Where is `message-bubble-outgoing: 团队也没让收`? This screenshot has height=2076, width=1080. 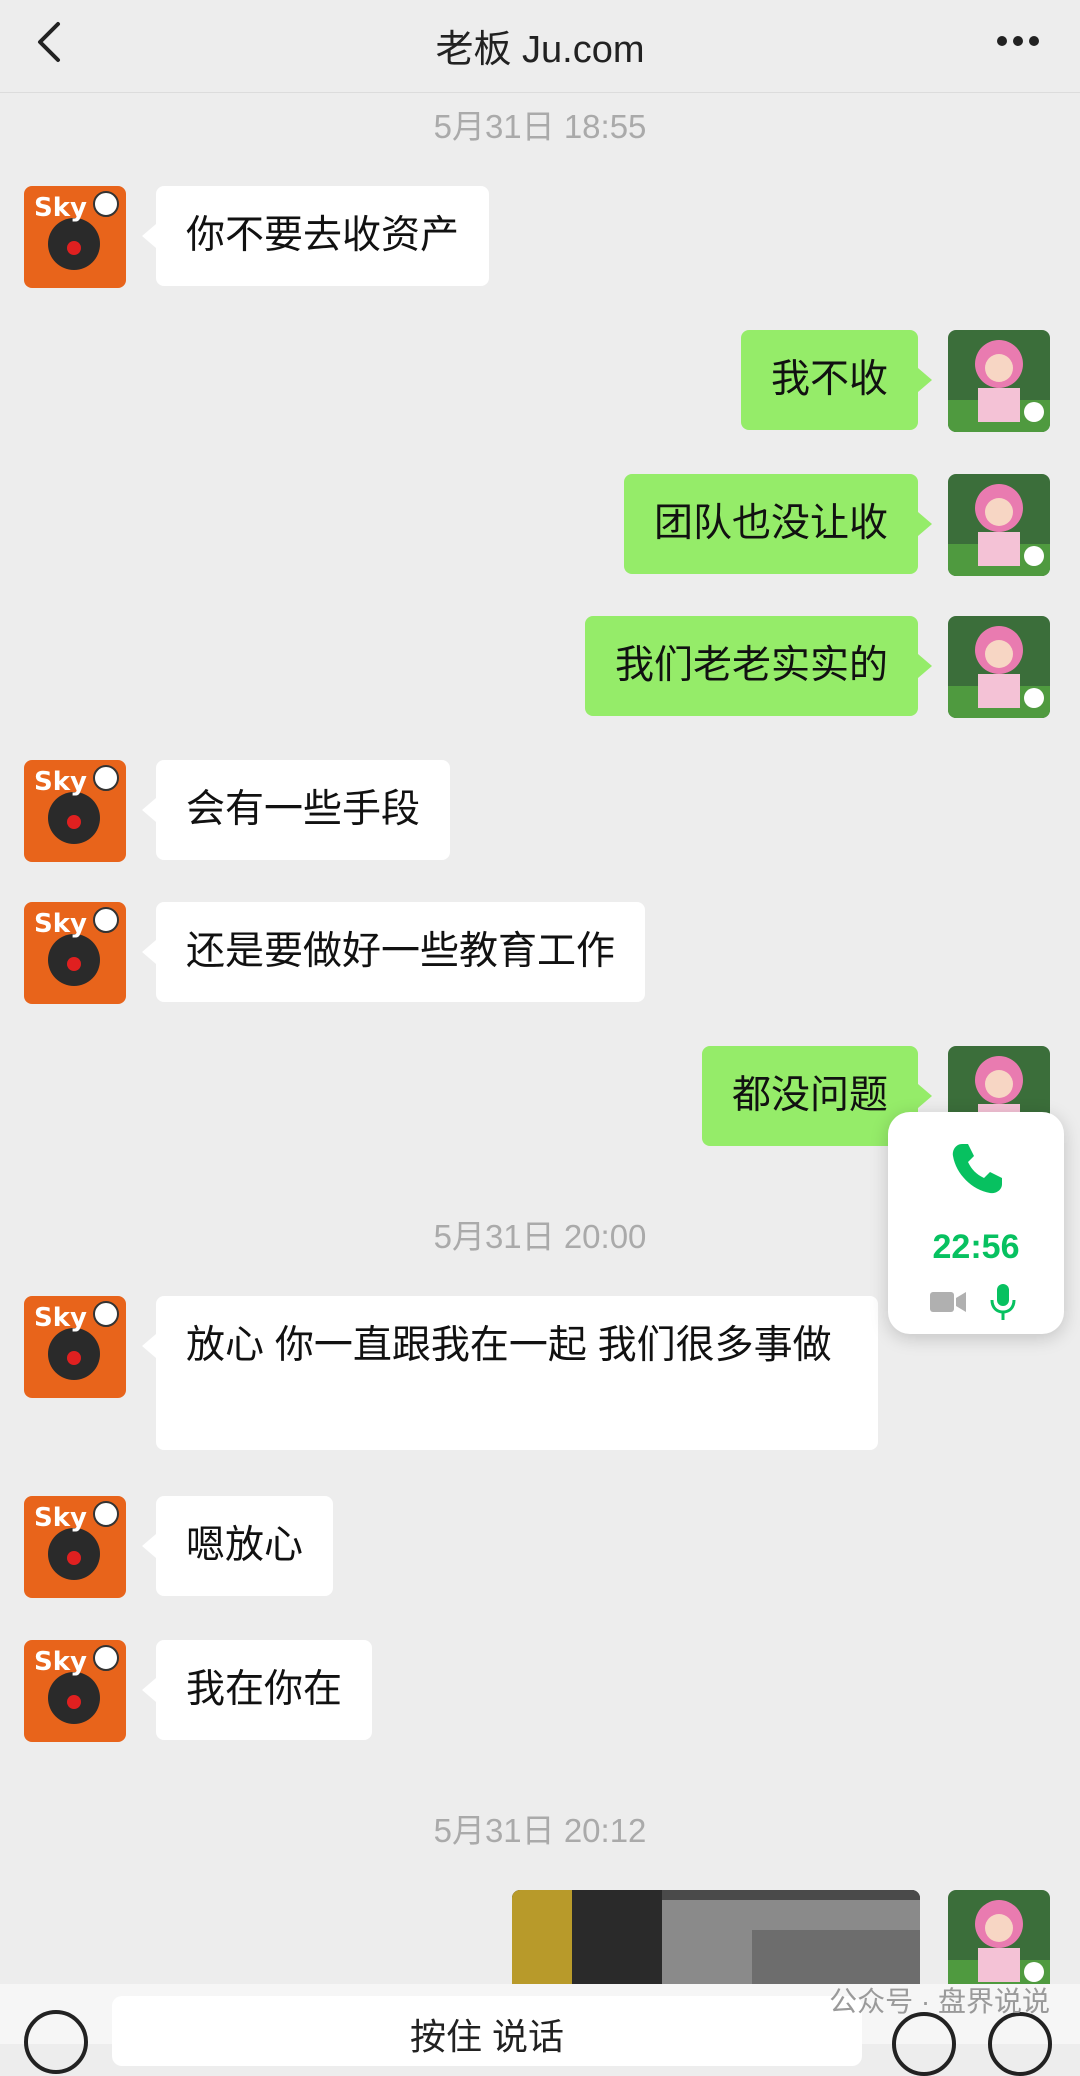 message-bubble-outgoing: 团队也没让收 is located at coordinates (778, 524).